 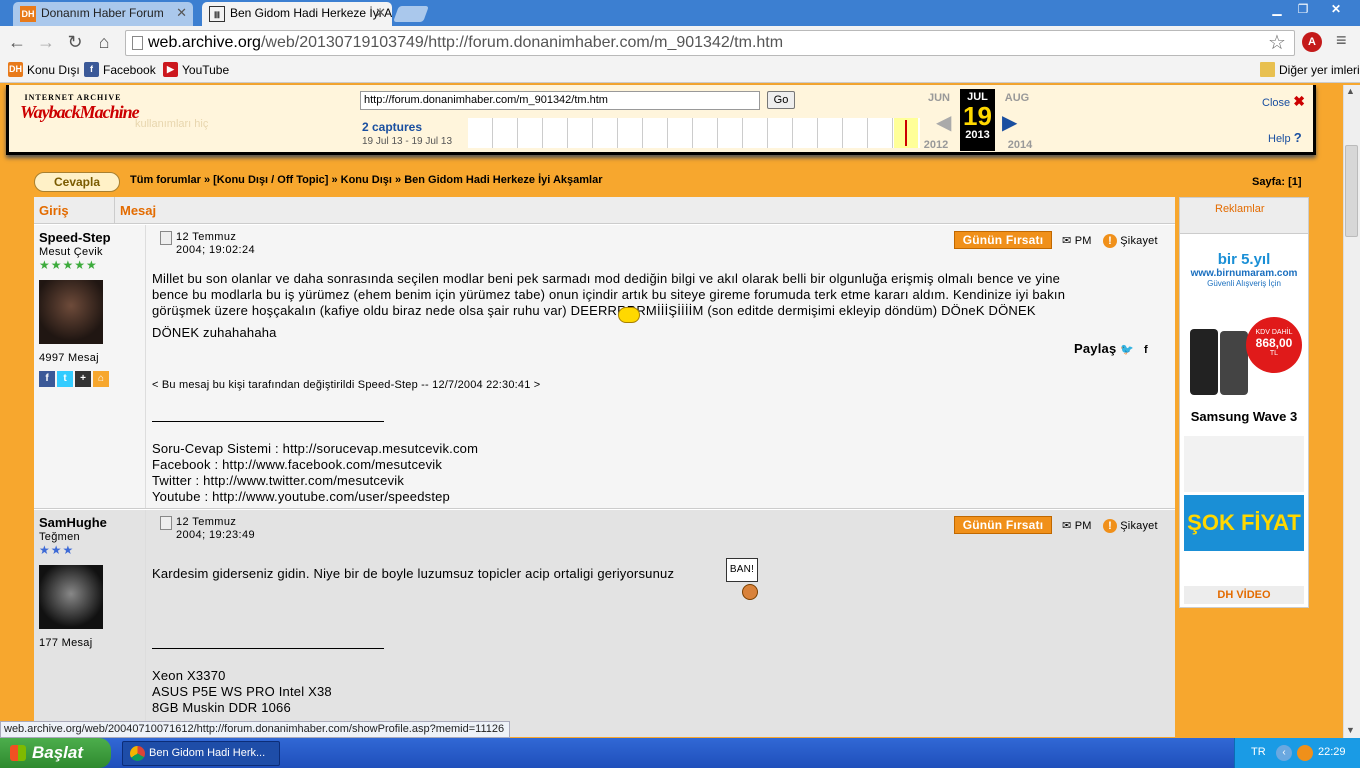 I want to click on scroll-up-icon: ▲, so click(x=1350, y=91).